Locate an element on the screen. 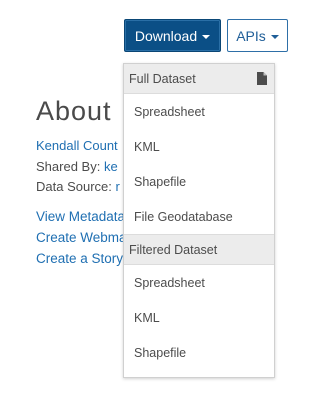 This screenshot has width=320, height=399. filtered-dataset-header: Filtered Dataset is located at coordinates (199, 249).